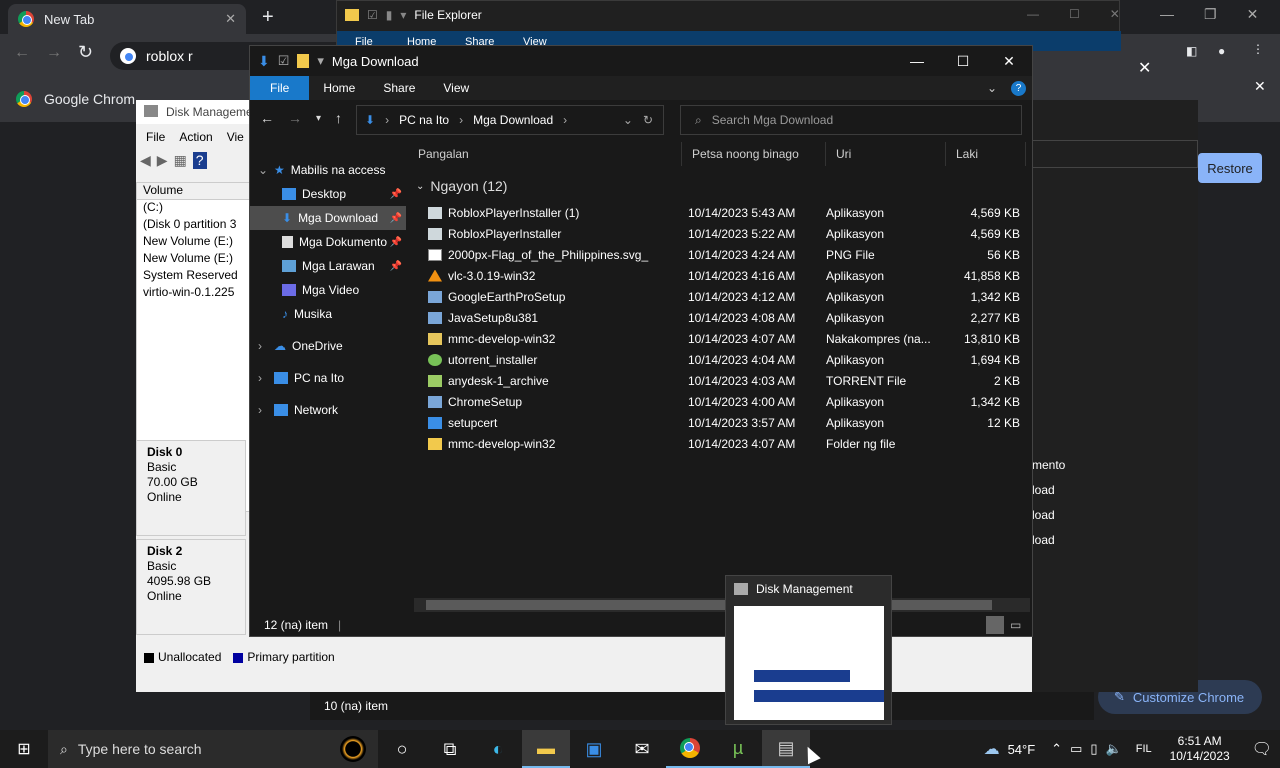 The height and width of the screenshot is (768, 1280). Describe the element at coordinates (280, 88) in the screenshot. I see `ribbon-file-tab: File` at that location.